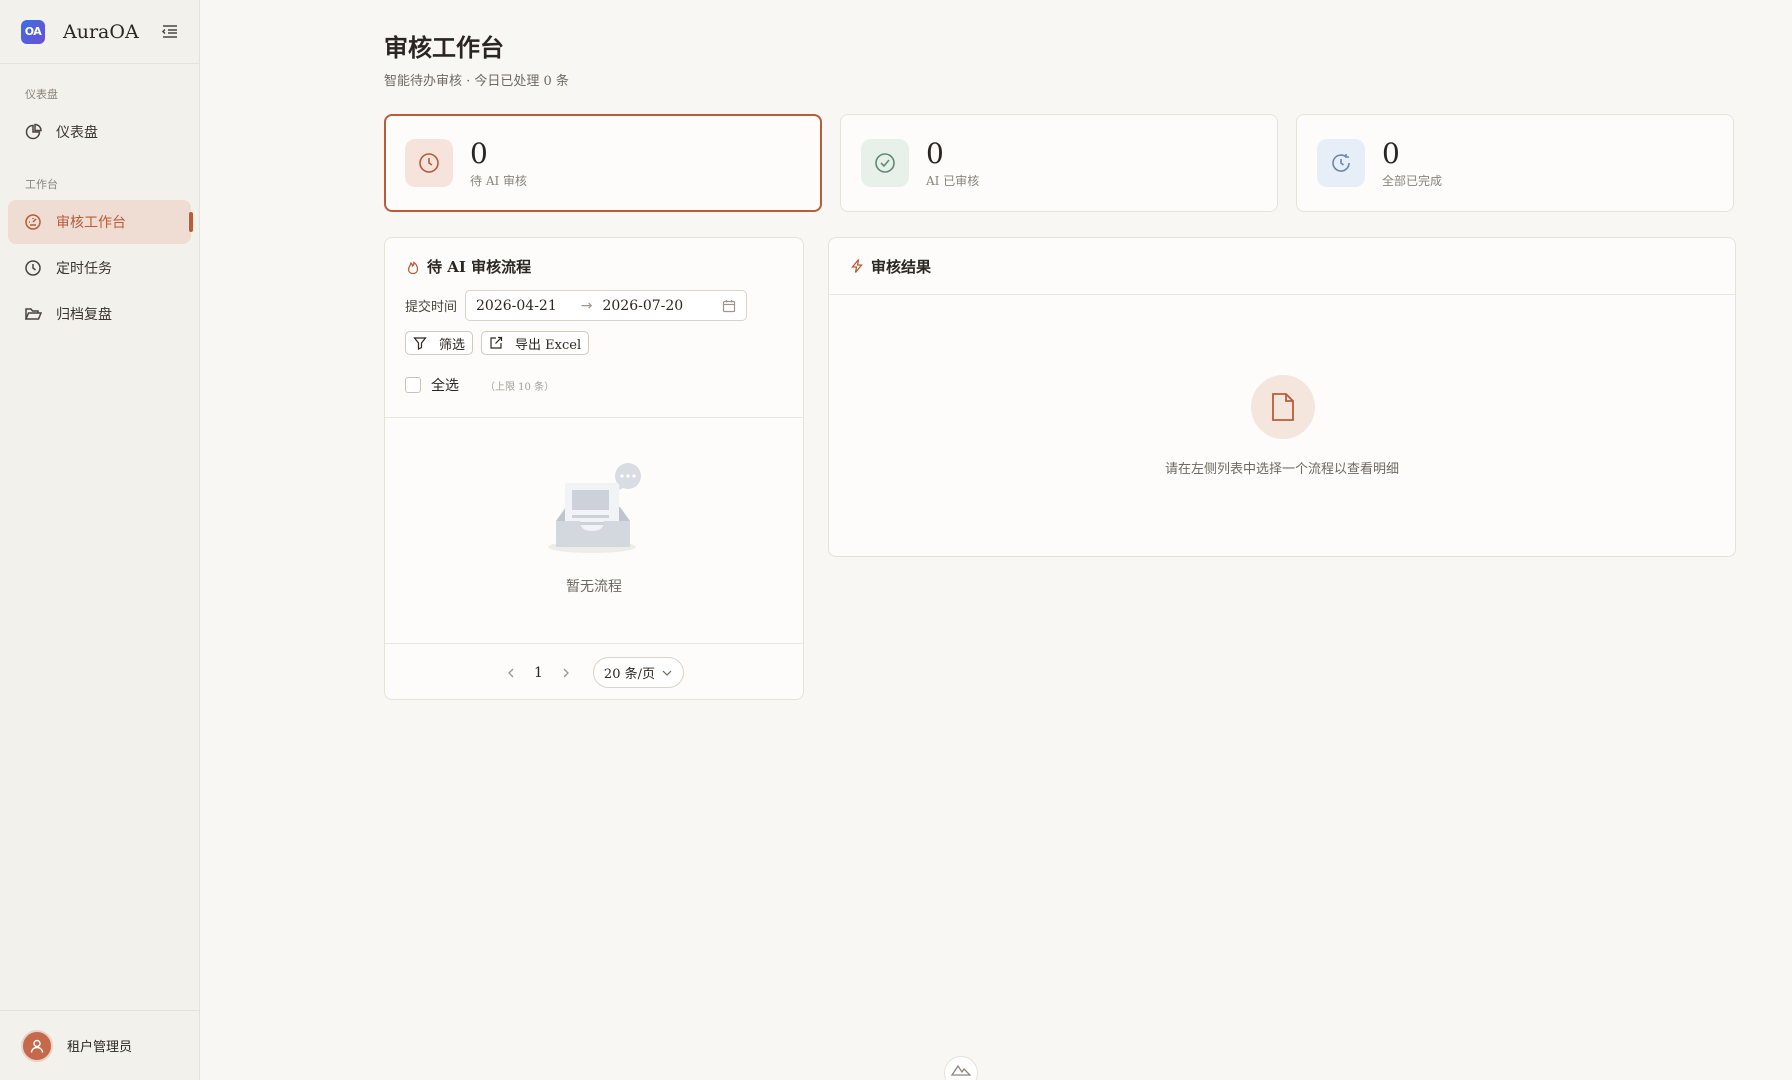 The height and width of the screenshot is (1080, 1792). Describe the element at coordinates (516, 306) in the screenshot. I see `date-start-input: 2026-04-21` at that location.